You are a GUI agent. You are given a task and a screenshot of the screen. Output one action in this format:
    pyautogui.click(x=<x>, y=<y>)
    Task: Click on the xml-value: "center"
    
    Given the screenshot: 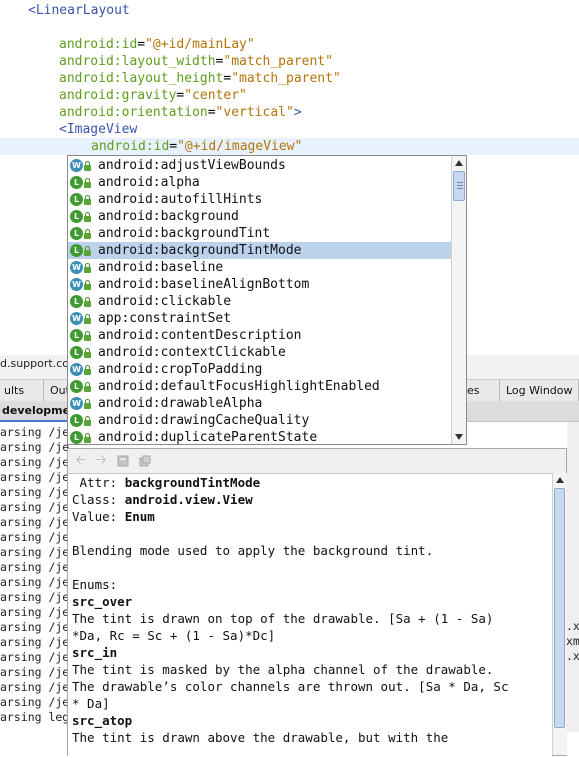 What is the action you would take?
    pyautogui.click(x=215, y=95)
    